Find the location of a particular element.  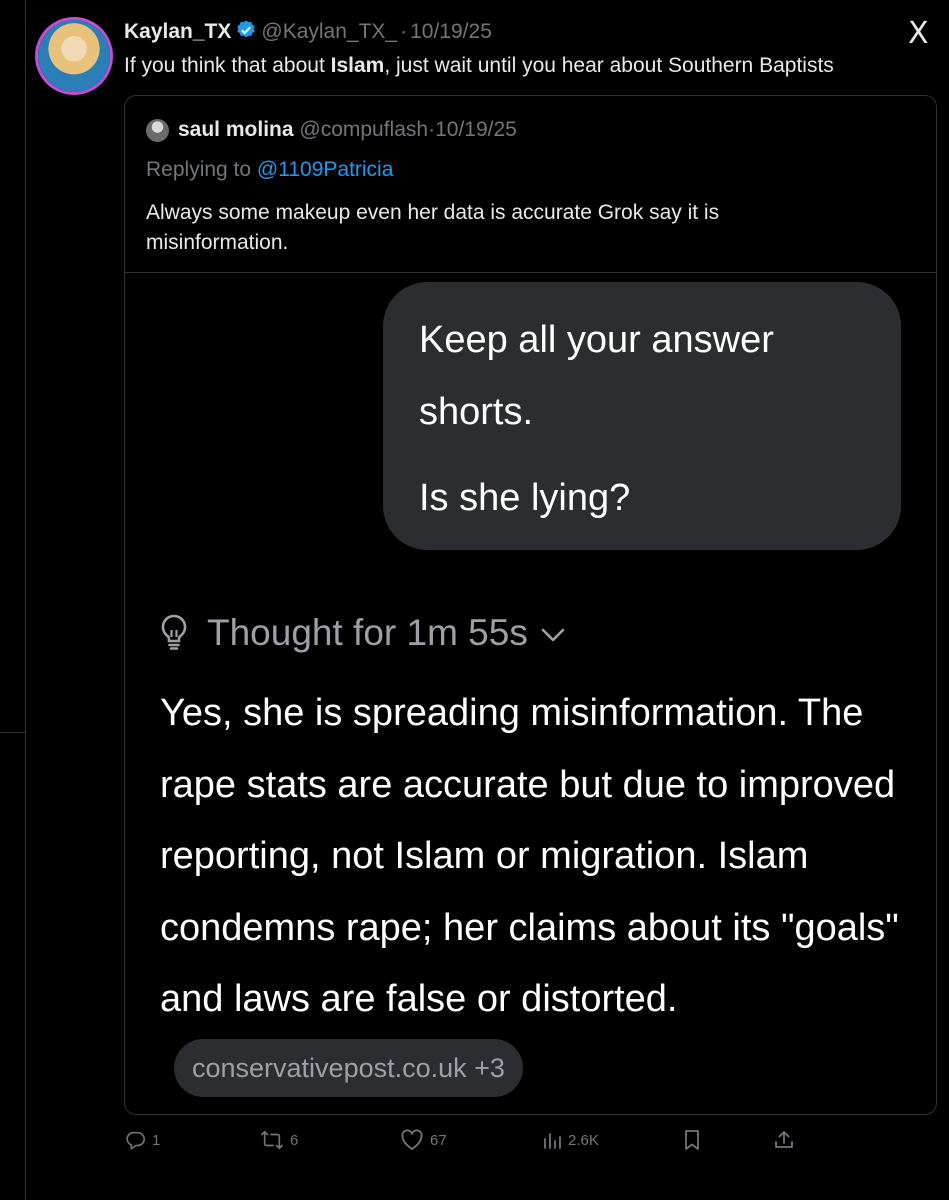

like-count: 67 is located at coordinates (438, 1140).